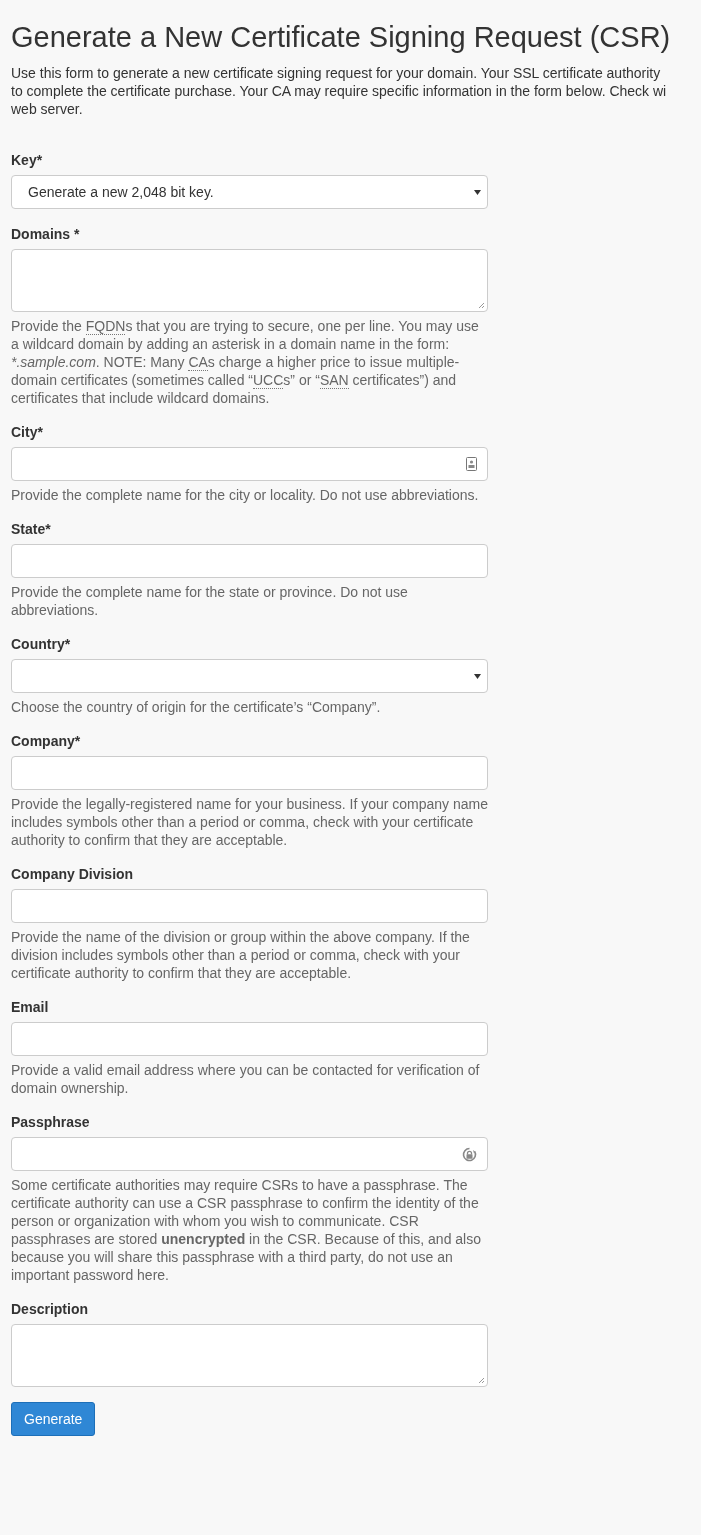 Image resolution: width=701 pixels, height=1535 pixels. What do you see at coordinates (249, 192) in the screenshot?
I see `select-field: Generate a new 2,048 bit key.` at bounding box center [249, 192].